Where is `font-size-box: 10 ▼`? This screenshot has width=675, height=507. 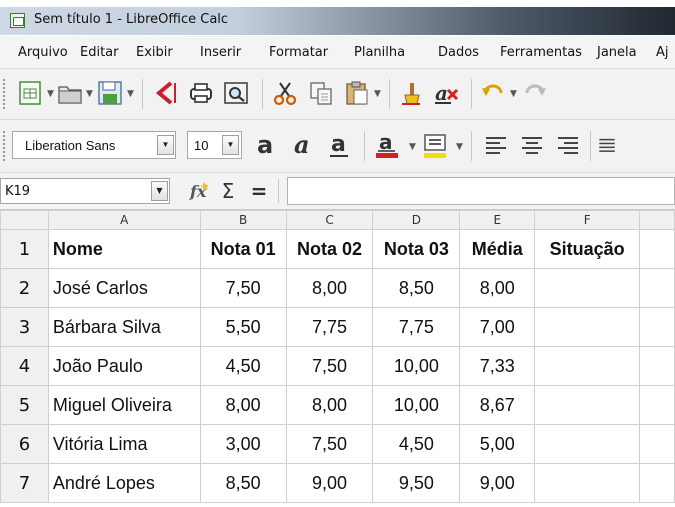 font-size-box: 10 ▼ is located at coordinates (214, 145).